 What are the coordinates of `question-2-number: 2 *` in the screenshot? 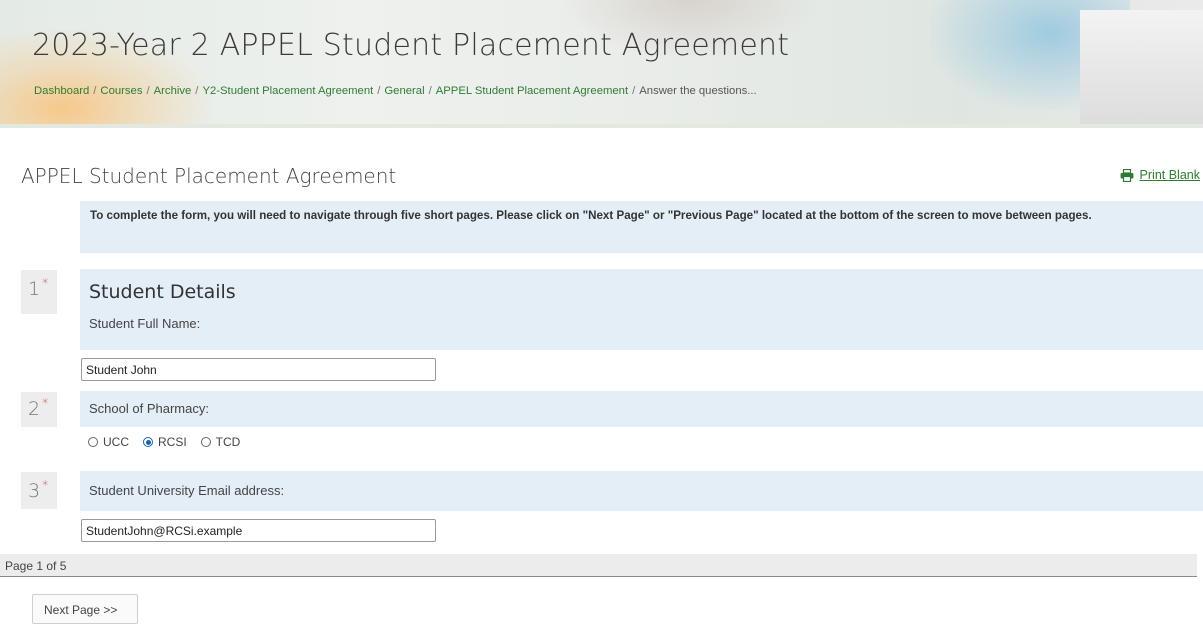 It's located at (39, 409).